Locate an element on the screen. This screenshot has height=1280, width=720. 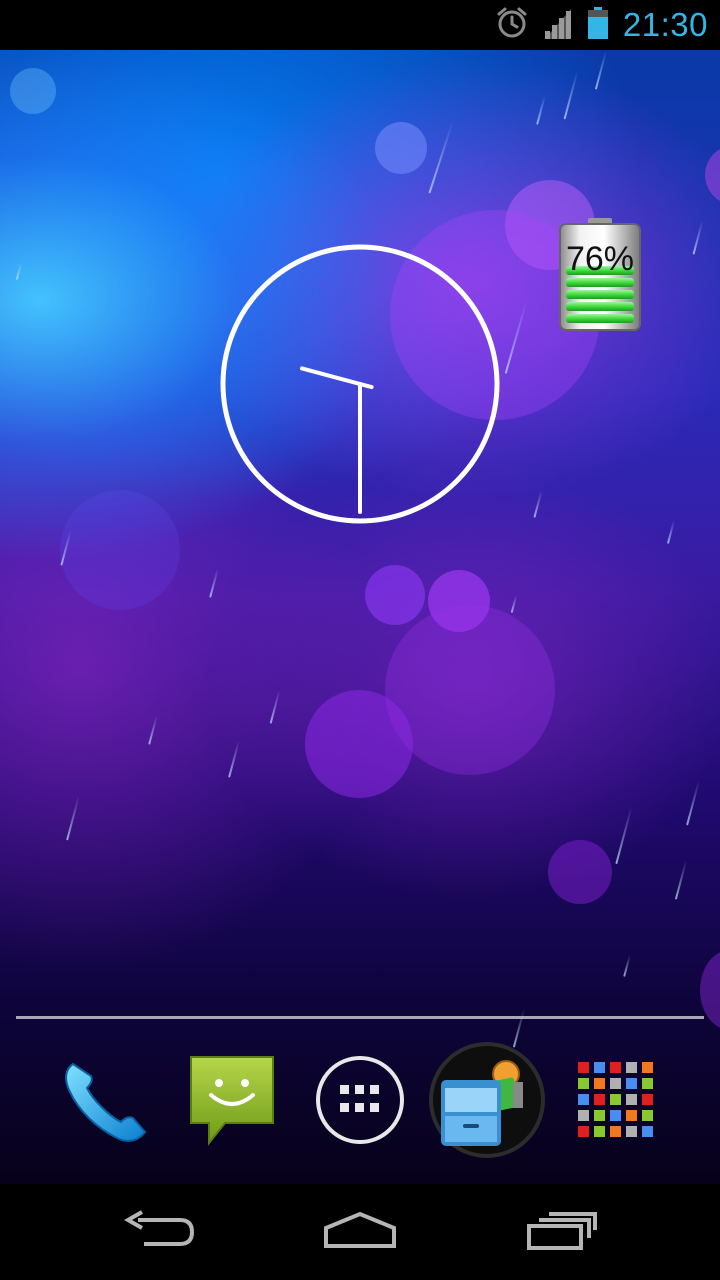
status-time: 21:30 is located at coordinates (665, 24).